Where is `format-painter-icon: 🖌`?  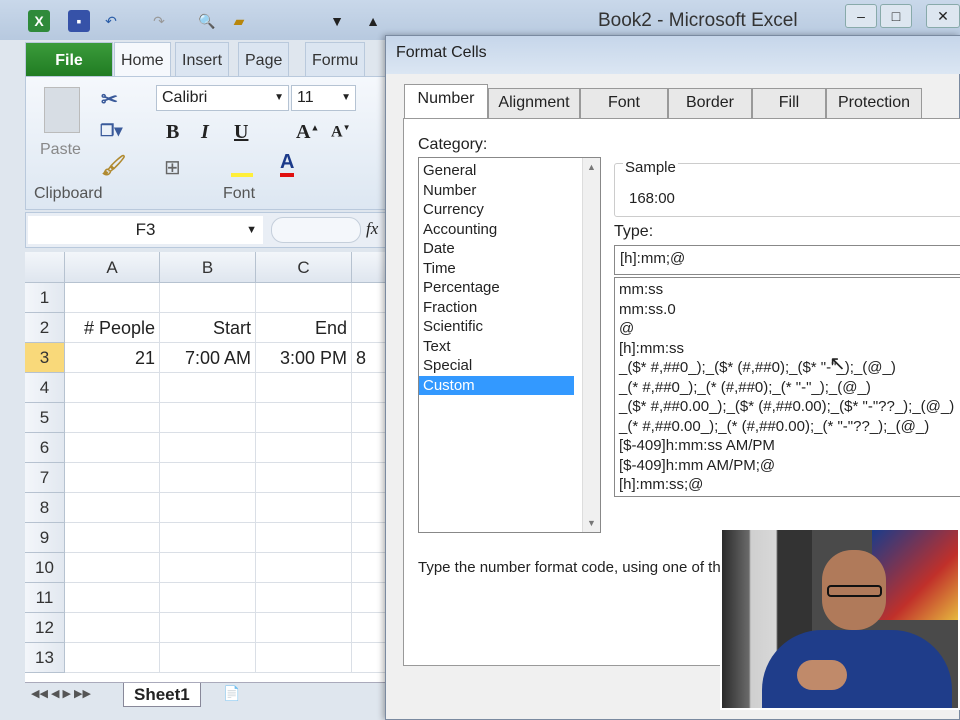
format-painter-icon: 🖌 is located at coordinates (113, 165).